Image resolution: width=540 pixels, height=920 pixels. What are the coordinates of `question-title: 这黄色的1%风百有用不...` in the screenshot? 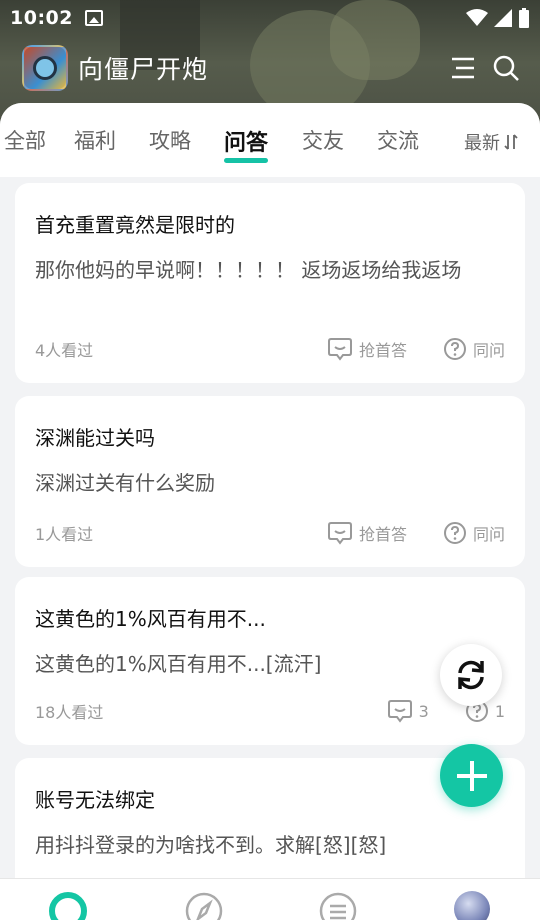 It's located at (150, 619).